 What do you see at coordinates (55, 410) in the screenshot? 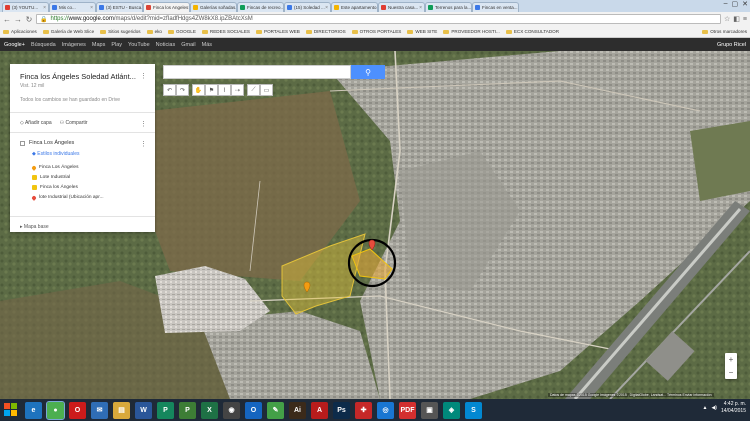
I see `chrome-app-icon: ●` at bounding box center [55, 410].